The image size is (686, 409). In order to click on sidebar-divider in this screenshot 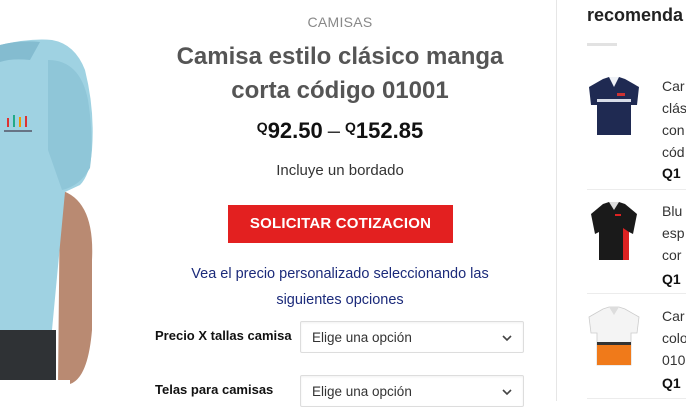, I will do `click(556, 200)`.